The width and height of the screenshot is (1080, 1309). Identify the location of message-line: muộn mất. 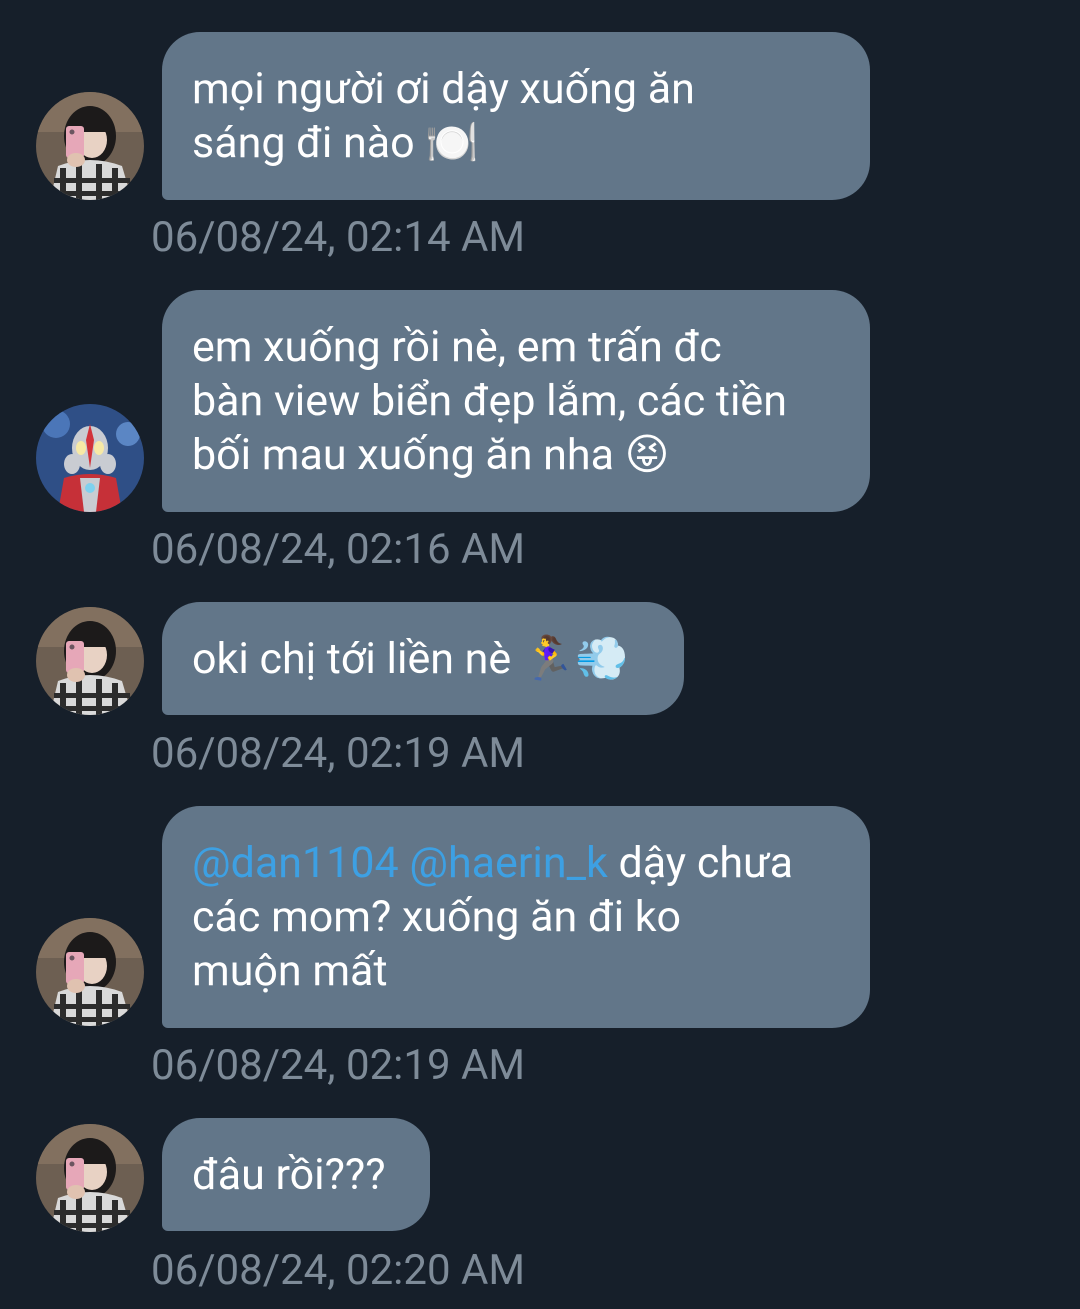
(290, 971).